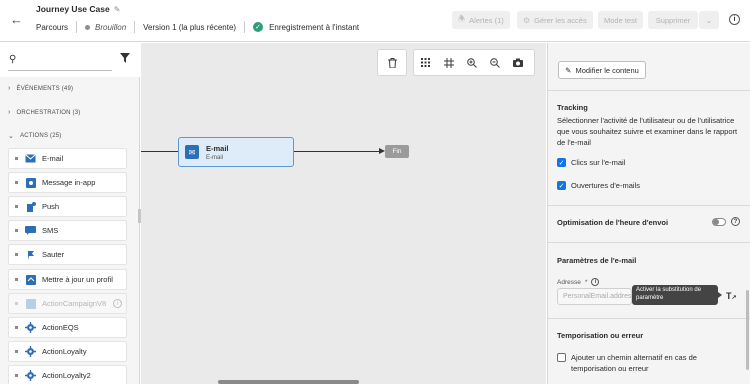 Image resolution: width=750 pixels, height=384 pixels. Describe the element at coordinates (52, 27) in the screenshot. I see `breadcrumb: Parcours` at that location.